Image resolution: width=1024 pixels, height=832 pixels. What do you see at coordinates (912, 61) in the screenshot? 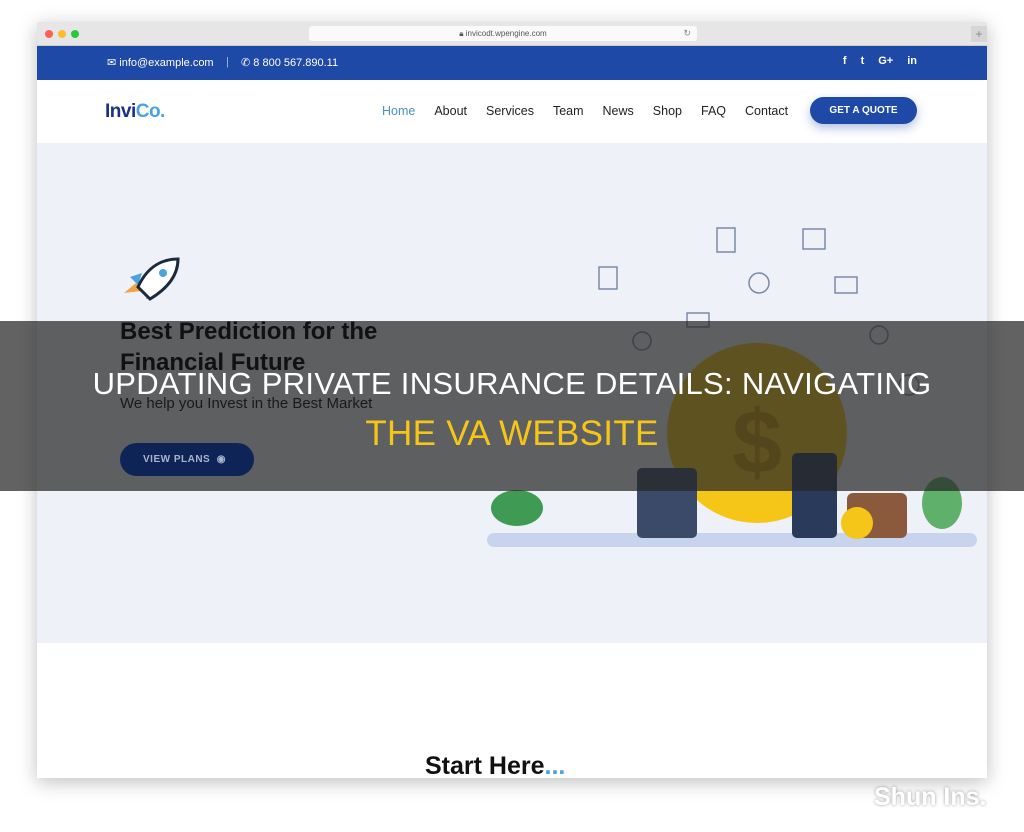
I see `linkedin-icon: in` at bounding box center [912, 61].